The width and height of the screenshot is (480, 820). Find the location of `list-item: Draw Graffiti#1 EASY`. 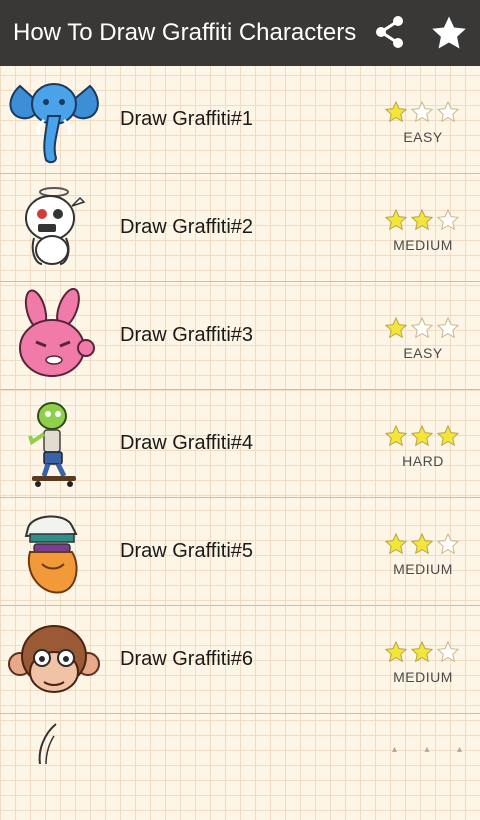

list-item: Draw Graffiti#1 EASY is located at coordinates (240, 120).